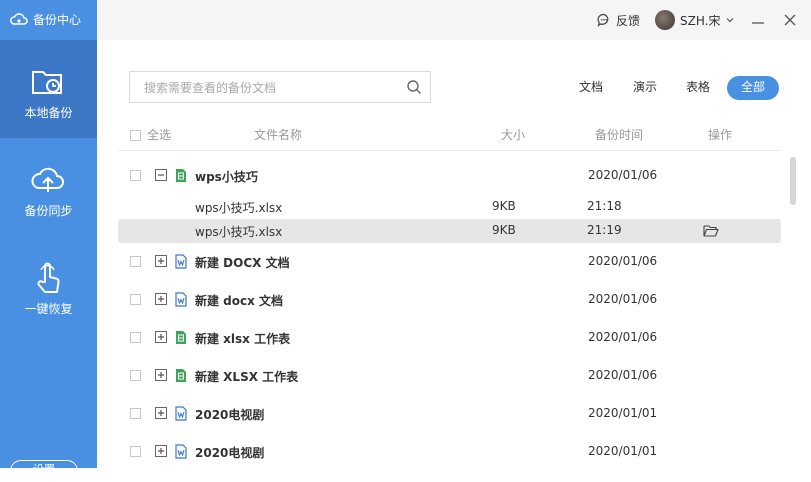 The image size is (811, 482). I want to click on row-name: 新建 docx 文档, so click(239, 301).